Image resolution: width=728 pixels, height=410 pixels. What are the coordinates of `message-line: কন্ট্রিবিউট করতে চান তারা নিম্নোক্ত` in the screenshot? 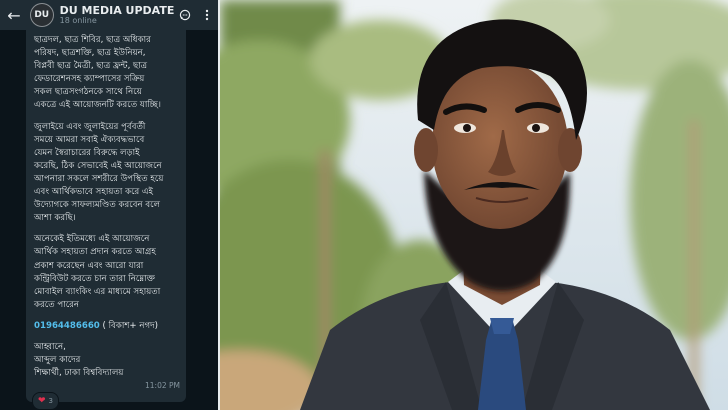 It's located at (94, 278).